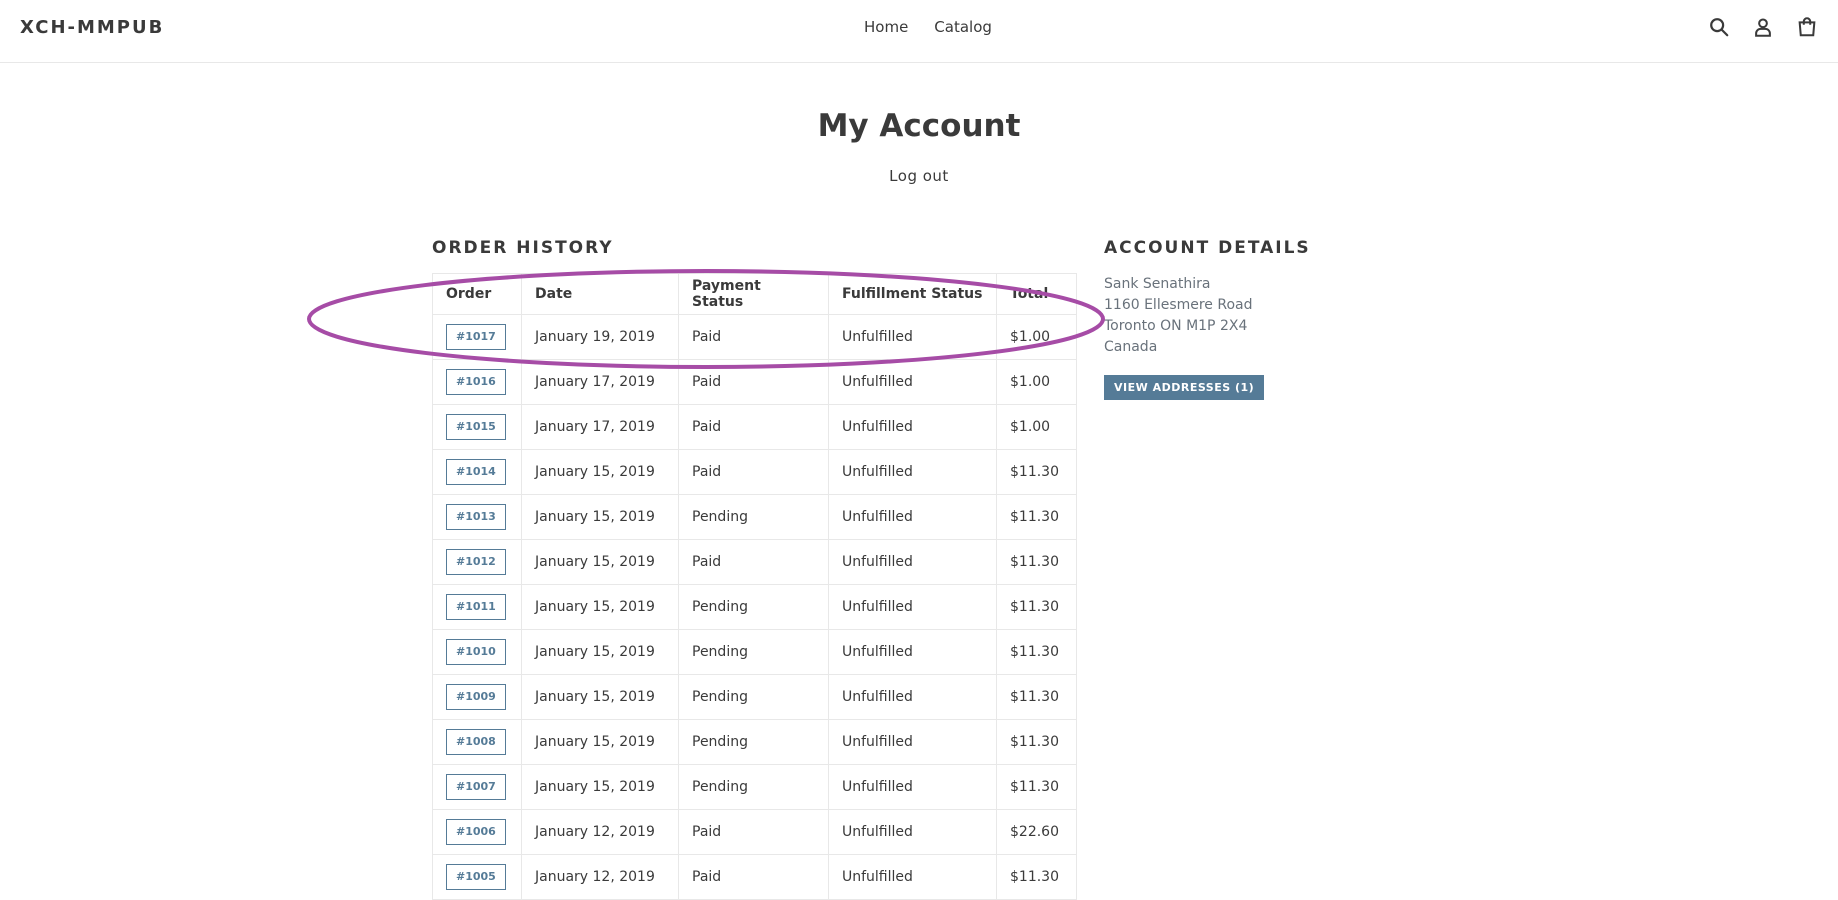  I want to click on order-number-button: #1017, so click(476, 337).